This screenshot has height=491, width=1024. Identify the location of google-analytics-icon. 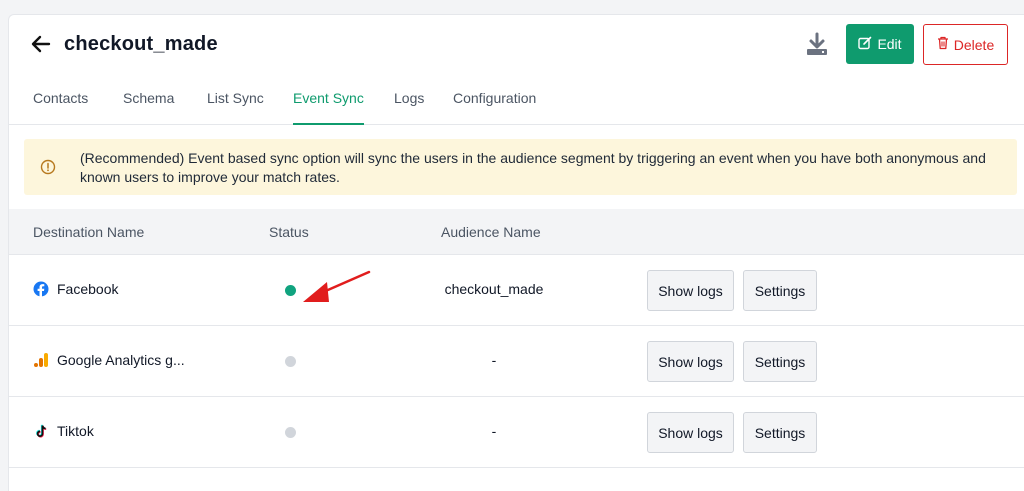
(41, 360).